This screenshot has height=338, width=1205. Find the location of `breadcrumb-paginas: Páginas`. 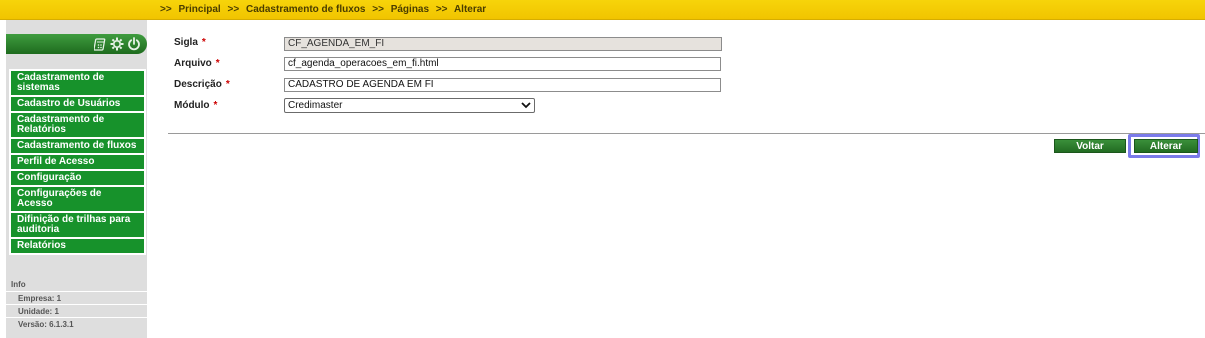

breadcrumb-paginas: Páginas is located at coordinates (410, 9).